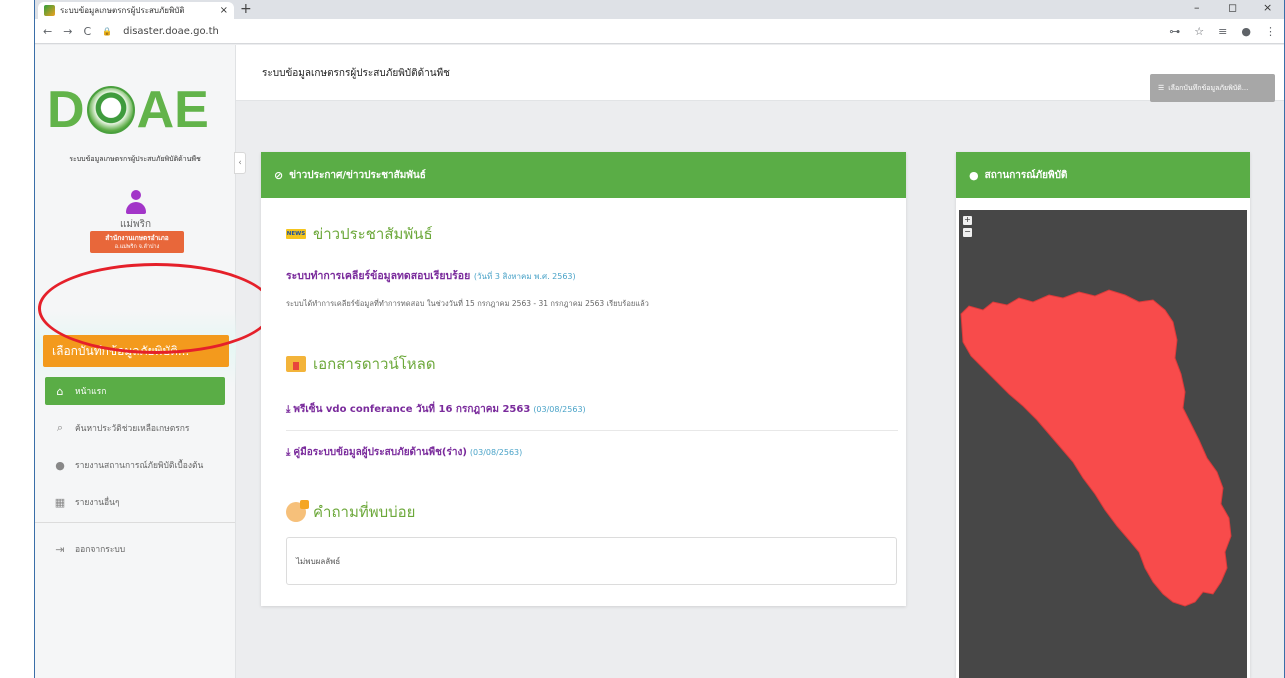 This screenshot has height=678, width=1285. I want to click on lock-icon: 🔒, so click(107, 31).